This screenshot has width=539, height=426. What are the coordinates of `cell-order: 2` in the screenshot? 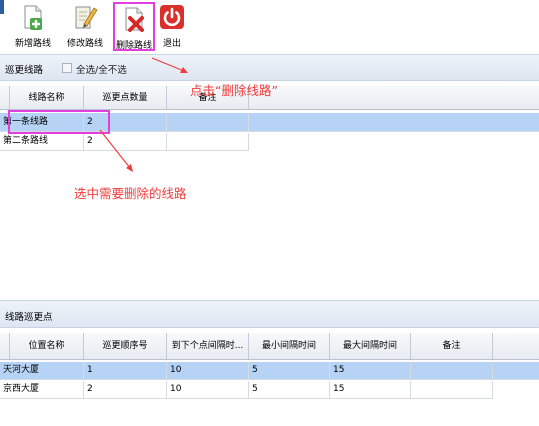 It's located at (125, 389).